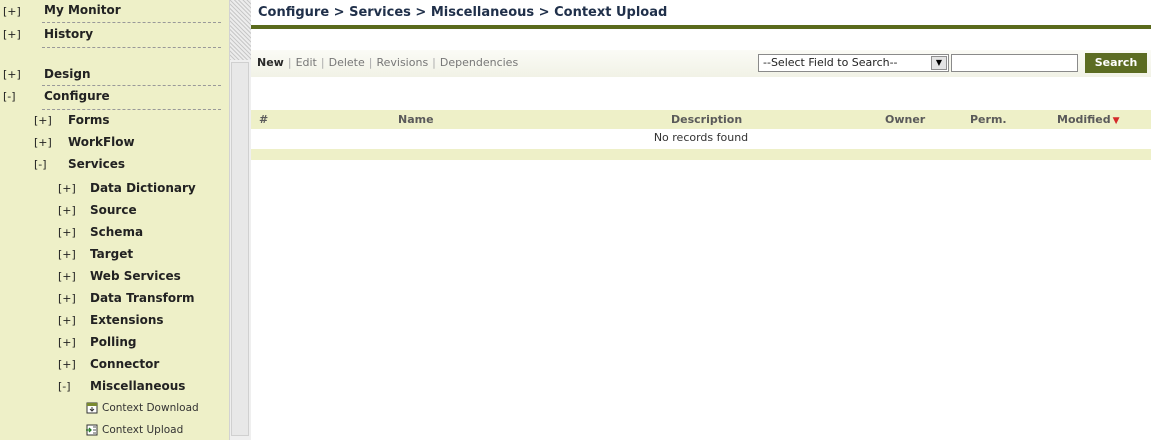  I want to click on tree-leaf-context-download: Context Download, so click(156, 409).